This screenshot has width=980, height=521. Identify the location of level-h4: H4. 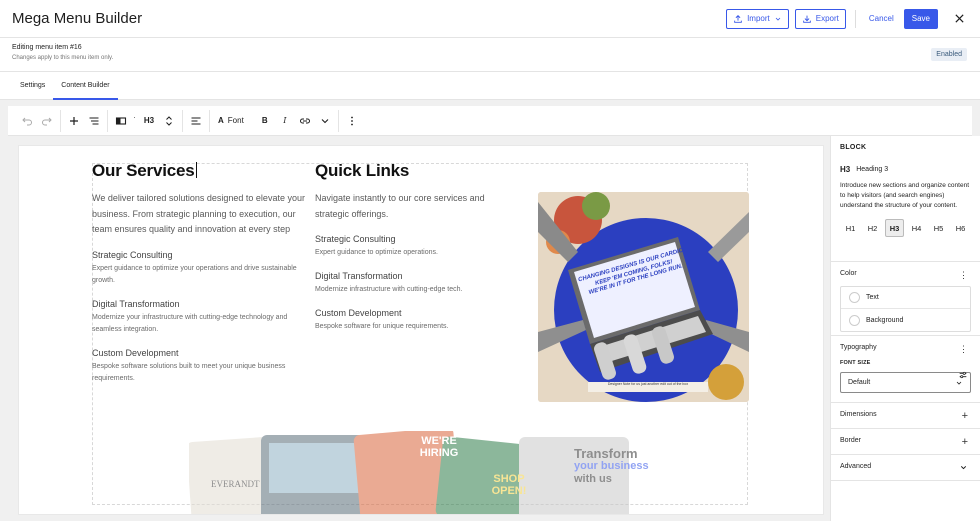
(916, 228).